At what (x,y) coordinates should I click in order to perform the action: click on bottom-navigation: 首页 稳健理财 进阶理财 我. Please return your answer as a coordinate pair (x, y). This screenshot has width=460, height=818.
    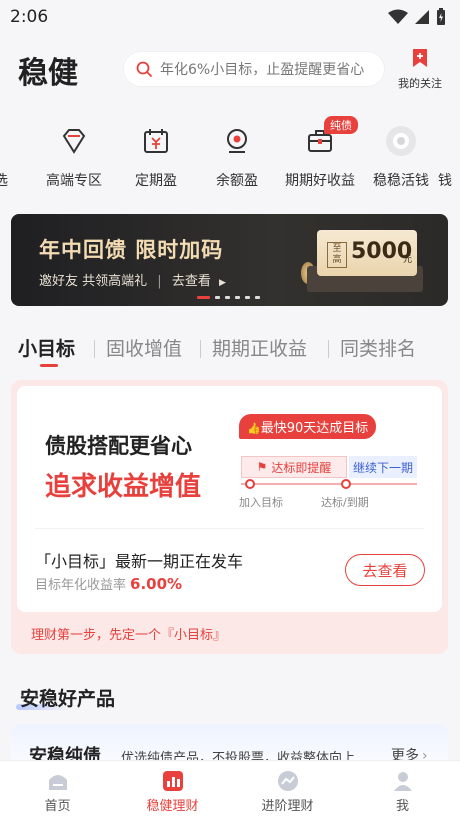
    Looking at the image, I should click on (230, 789).